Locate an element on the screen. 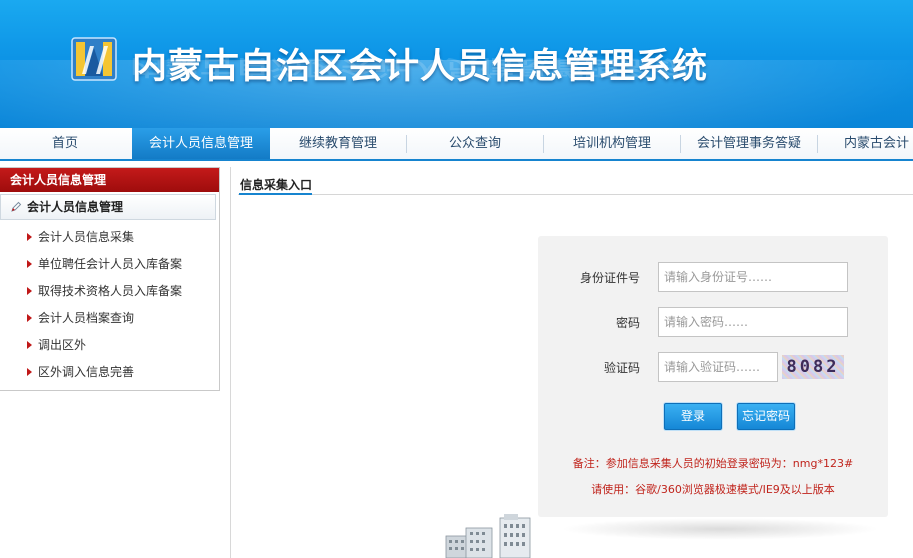  sidebar-item-label: 调出区外 is located at coordinates (62, 345).